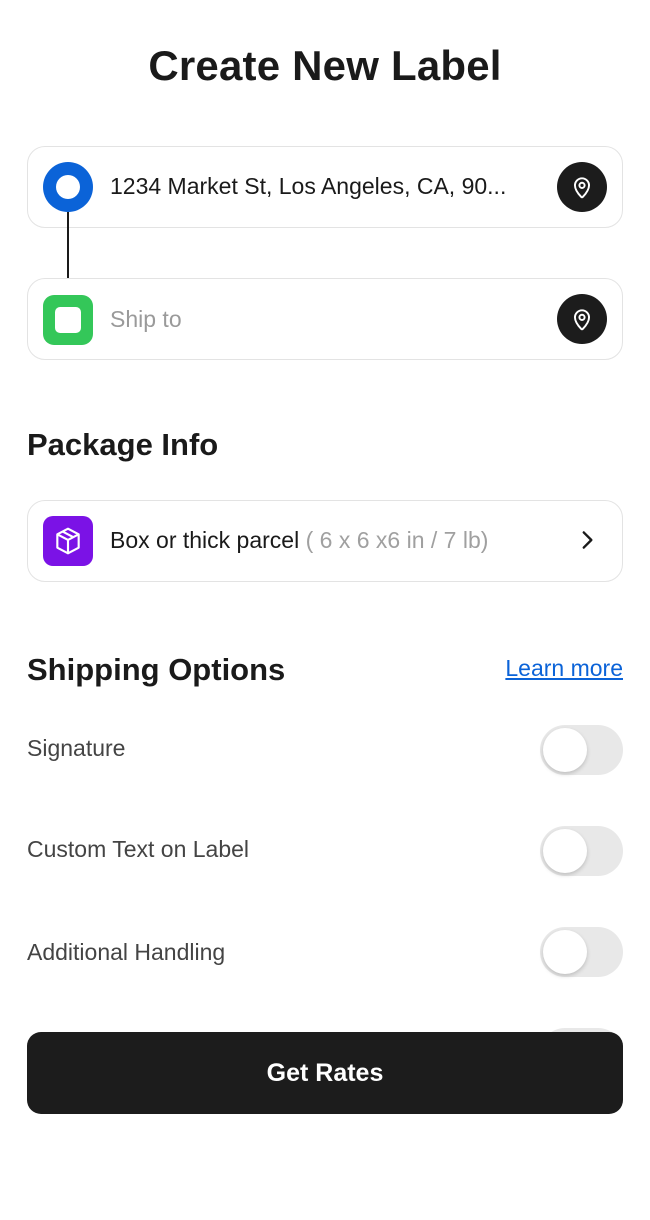  What do you see at coordinates (587, 540) in the screenshot?
I see `chevron-right-icon` at bounding box center [587, 540].